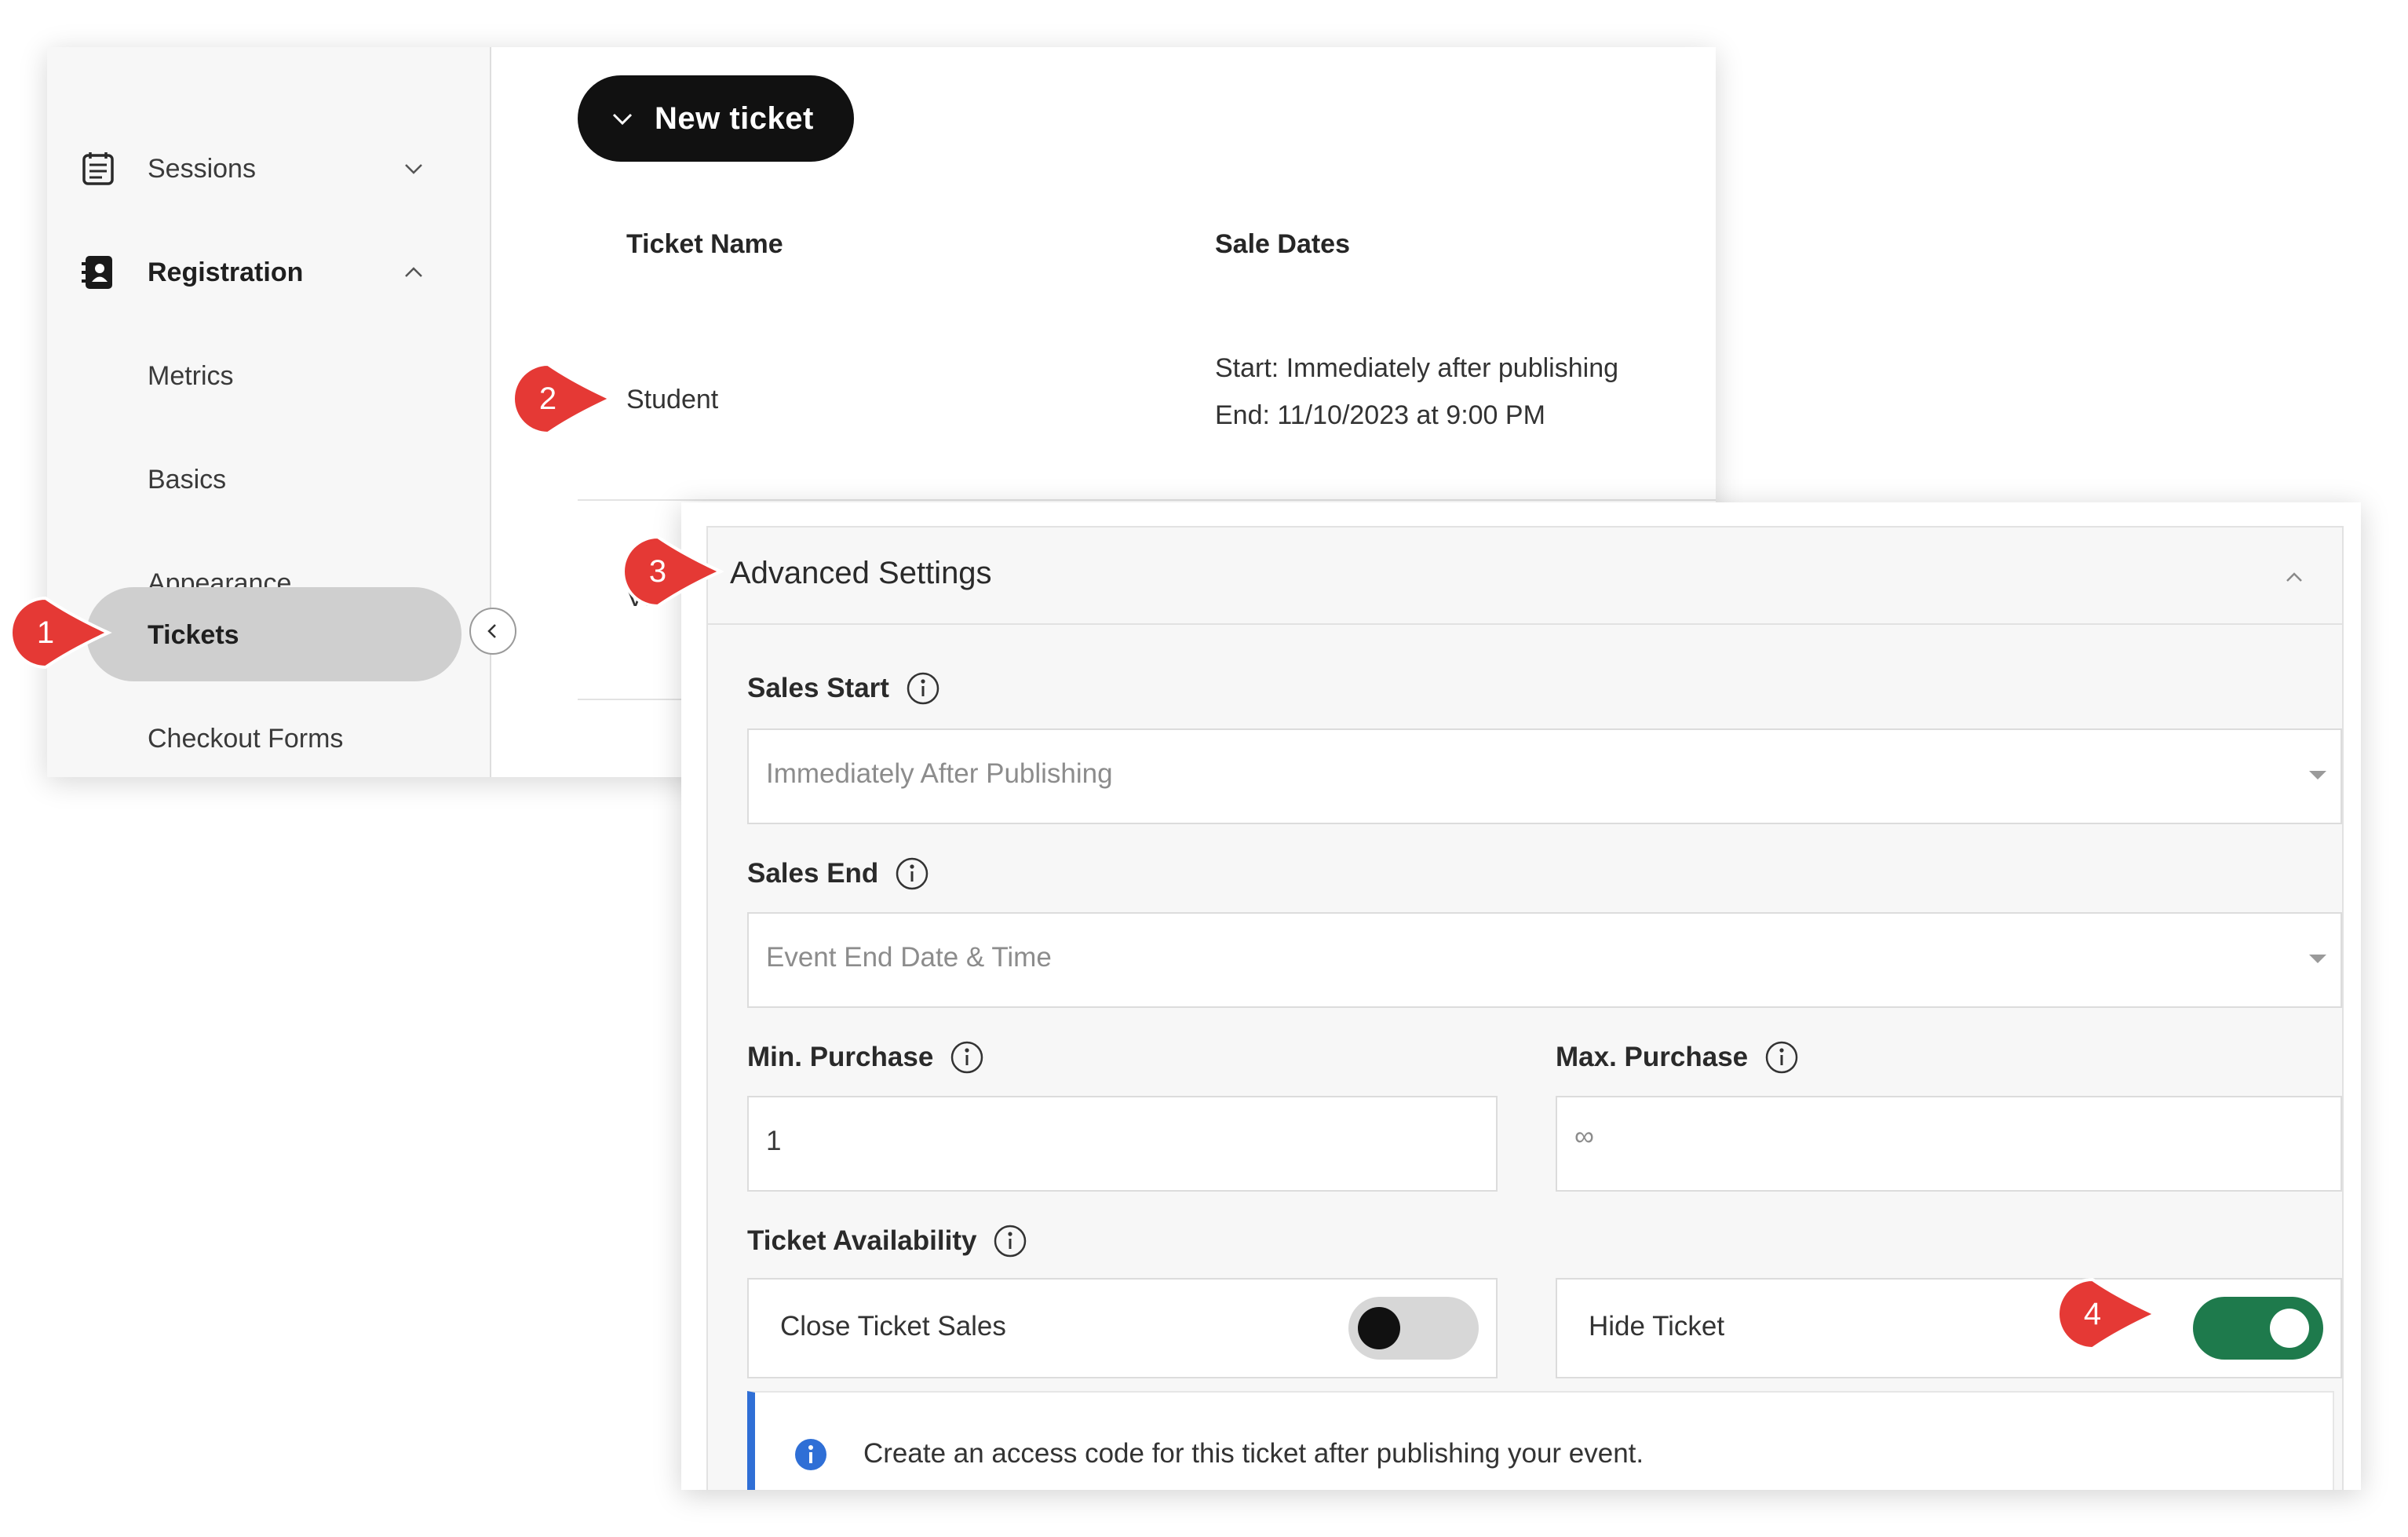 This screenshot has height=1537, width=2408. What do you see at coordinates (226, 272) in the screenshot?
I see `sidebar-item-label: Registration` at bounding box center [226, 272].